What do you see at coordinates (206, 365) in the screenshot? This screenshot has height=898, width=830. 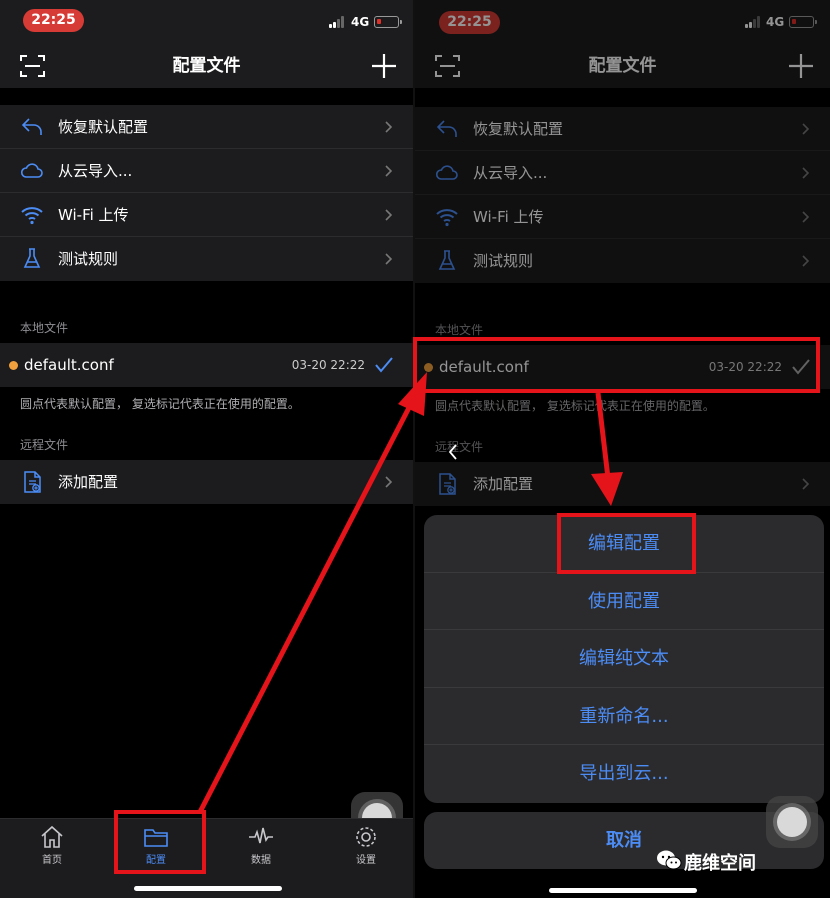 I see `file-row-default-conf: default.conf 03-20 22:22` at bounding box center [206, 365].